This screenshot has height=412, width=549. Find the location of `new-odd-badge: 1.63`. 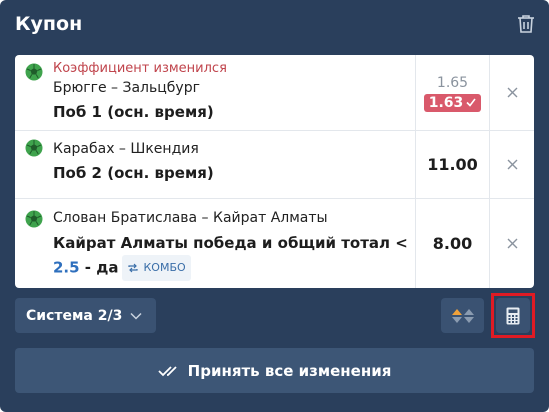

new-odd-badge: 1.63 is located at coordinates (452, 102).